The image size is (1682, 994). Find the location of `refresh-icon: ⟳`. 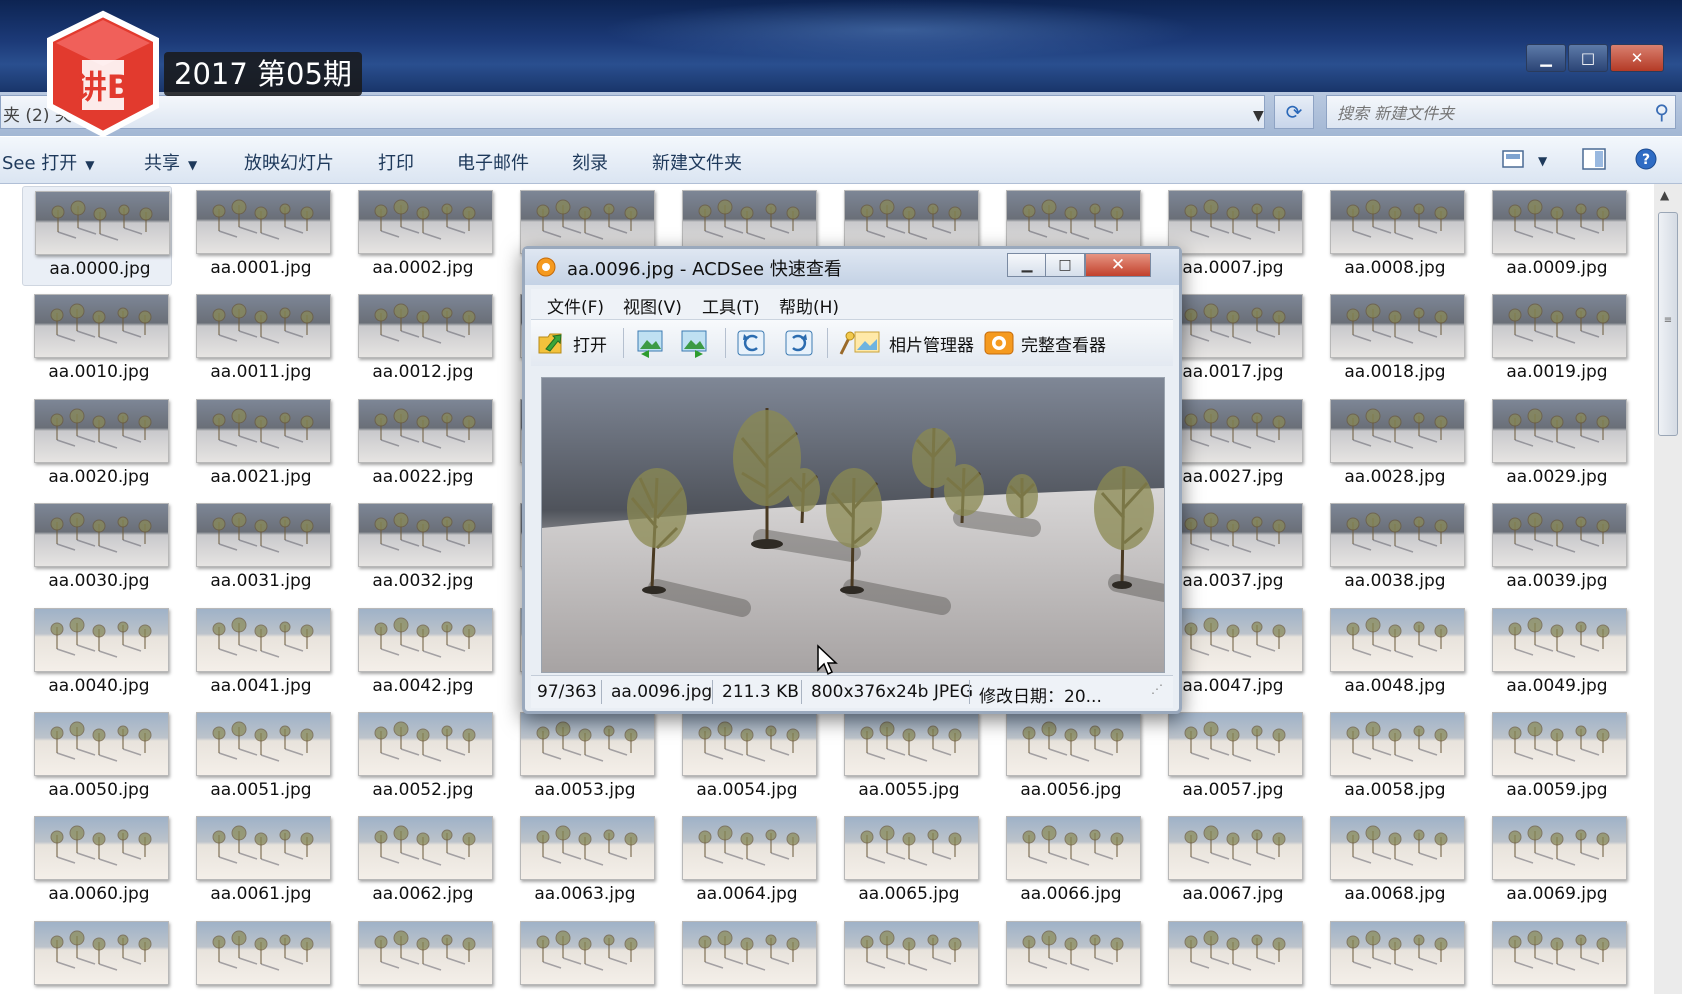

refresh-icon: ⟳ is located at coordinates (1294, 112).